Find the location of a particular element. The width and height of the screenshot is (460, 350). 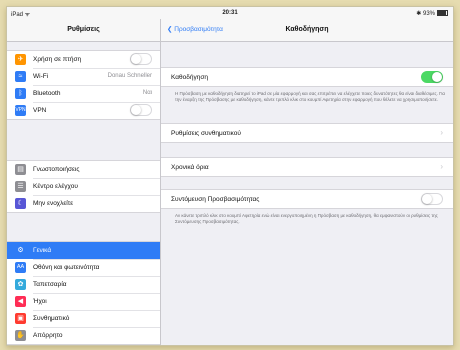

wifi-icon: ≈ is located at coordinates (20, 76).